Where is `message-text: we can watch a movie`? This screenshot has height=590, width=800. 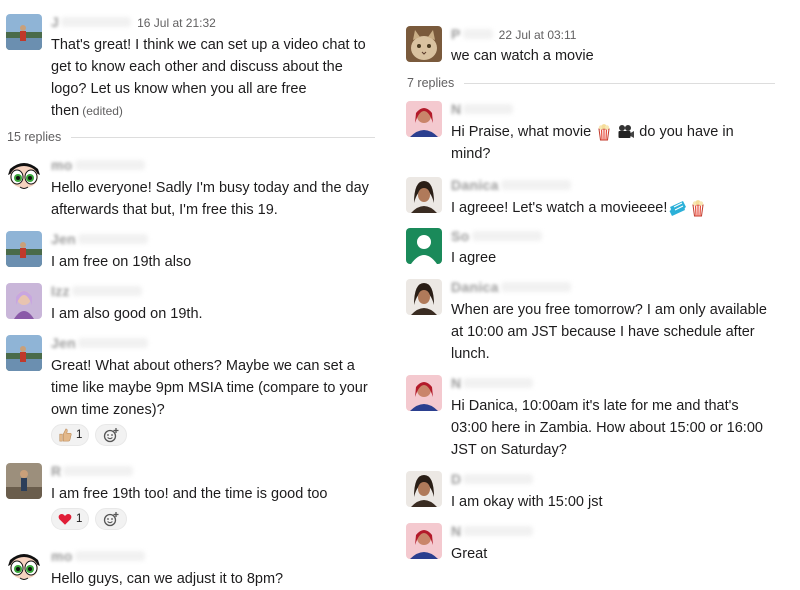
message-text: we can watch a movie is located at coordinates (522, 56).